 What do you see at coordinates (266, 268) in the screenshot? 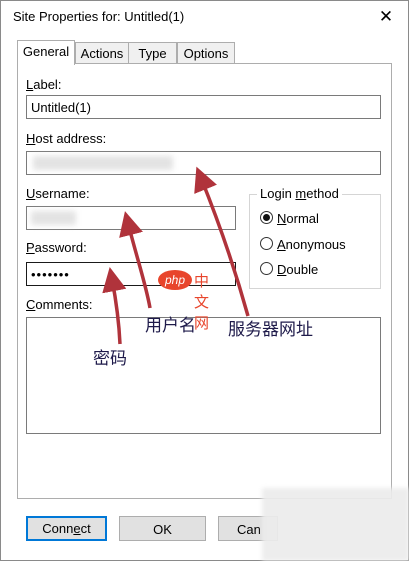
I see `radio-double-indicator` at bounding box center [266, 268].